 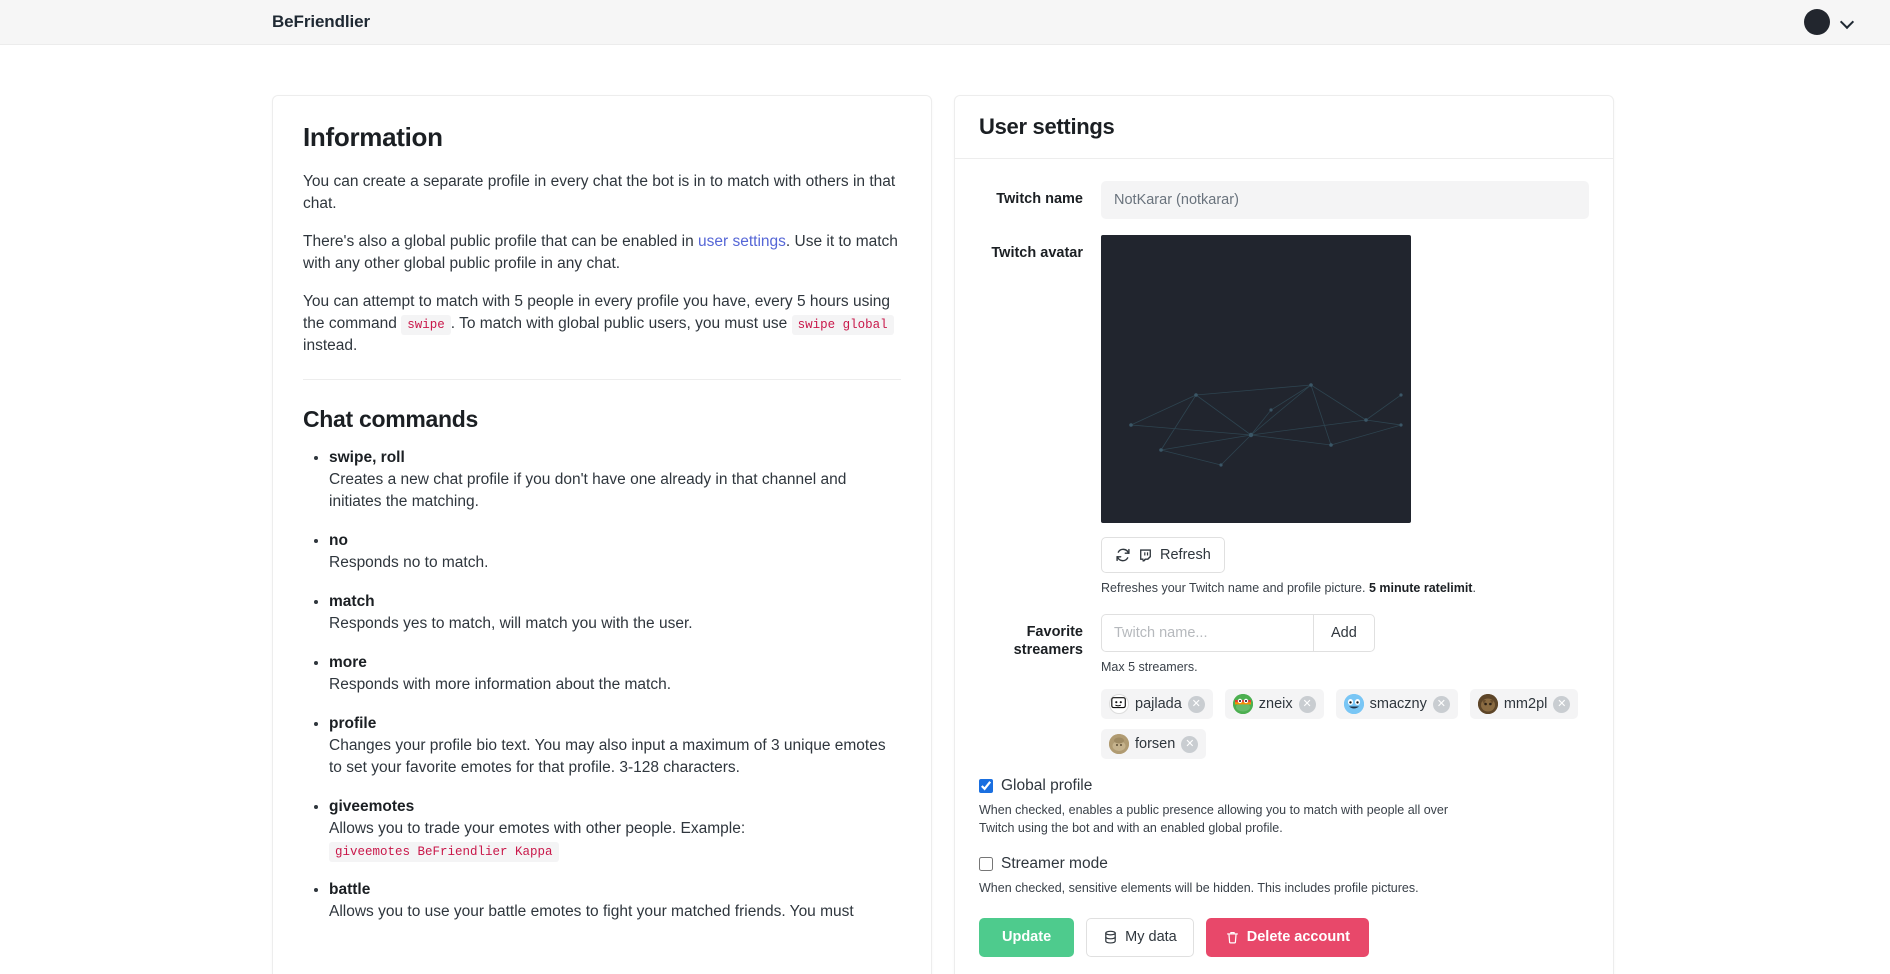 I want to click on command-name: match, so click(x=352, y=601).